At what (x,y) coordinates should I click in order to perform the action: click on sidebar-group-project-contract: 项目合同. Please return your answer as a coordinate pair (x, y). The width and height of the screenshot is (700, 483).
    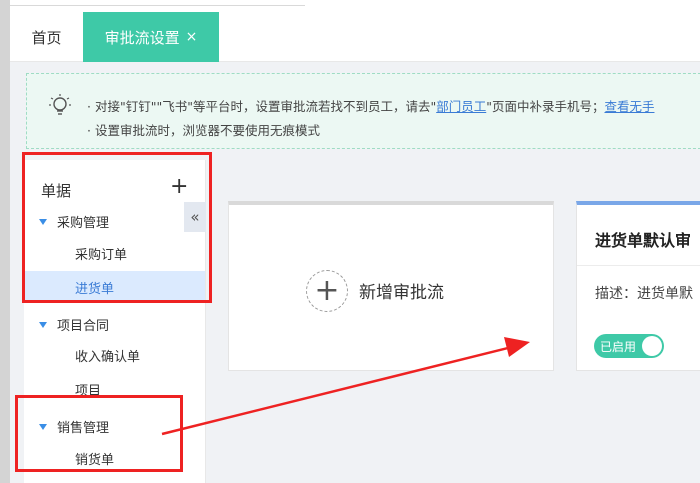
    Looking at the image, I should click on (74, 324).